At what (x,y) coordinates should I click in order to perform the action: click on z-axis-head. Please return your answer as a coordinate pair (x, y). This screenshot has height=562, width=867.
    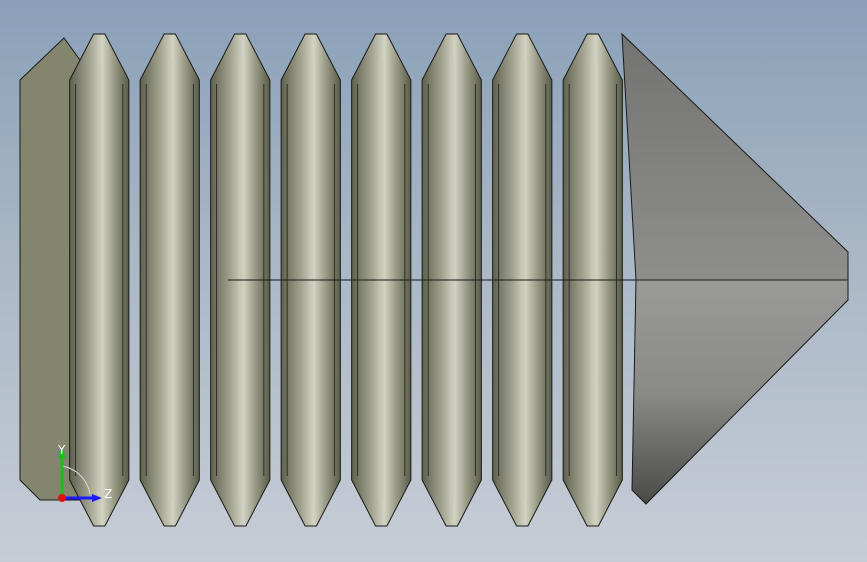
    Looking at the image, I should click on (97, 498).